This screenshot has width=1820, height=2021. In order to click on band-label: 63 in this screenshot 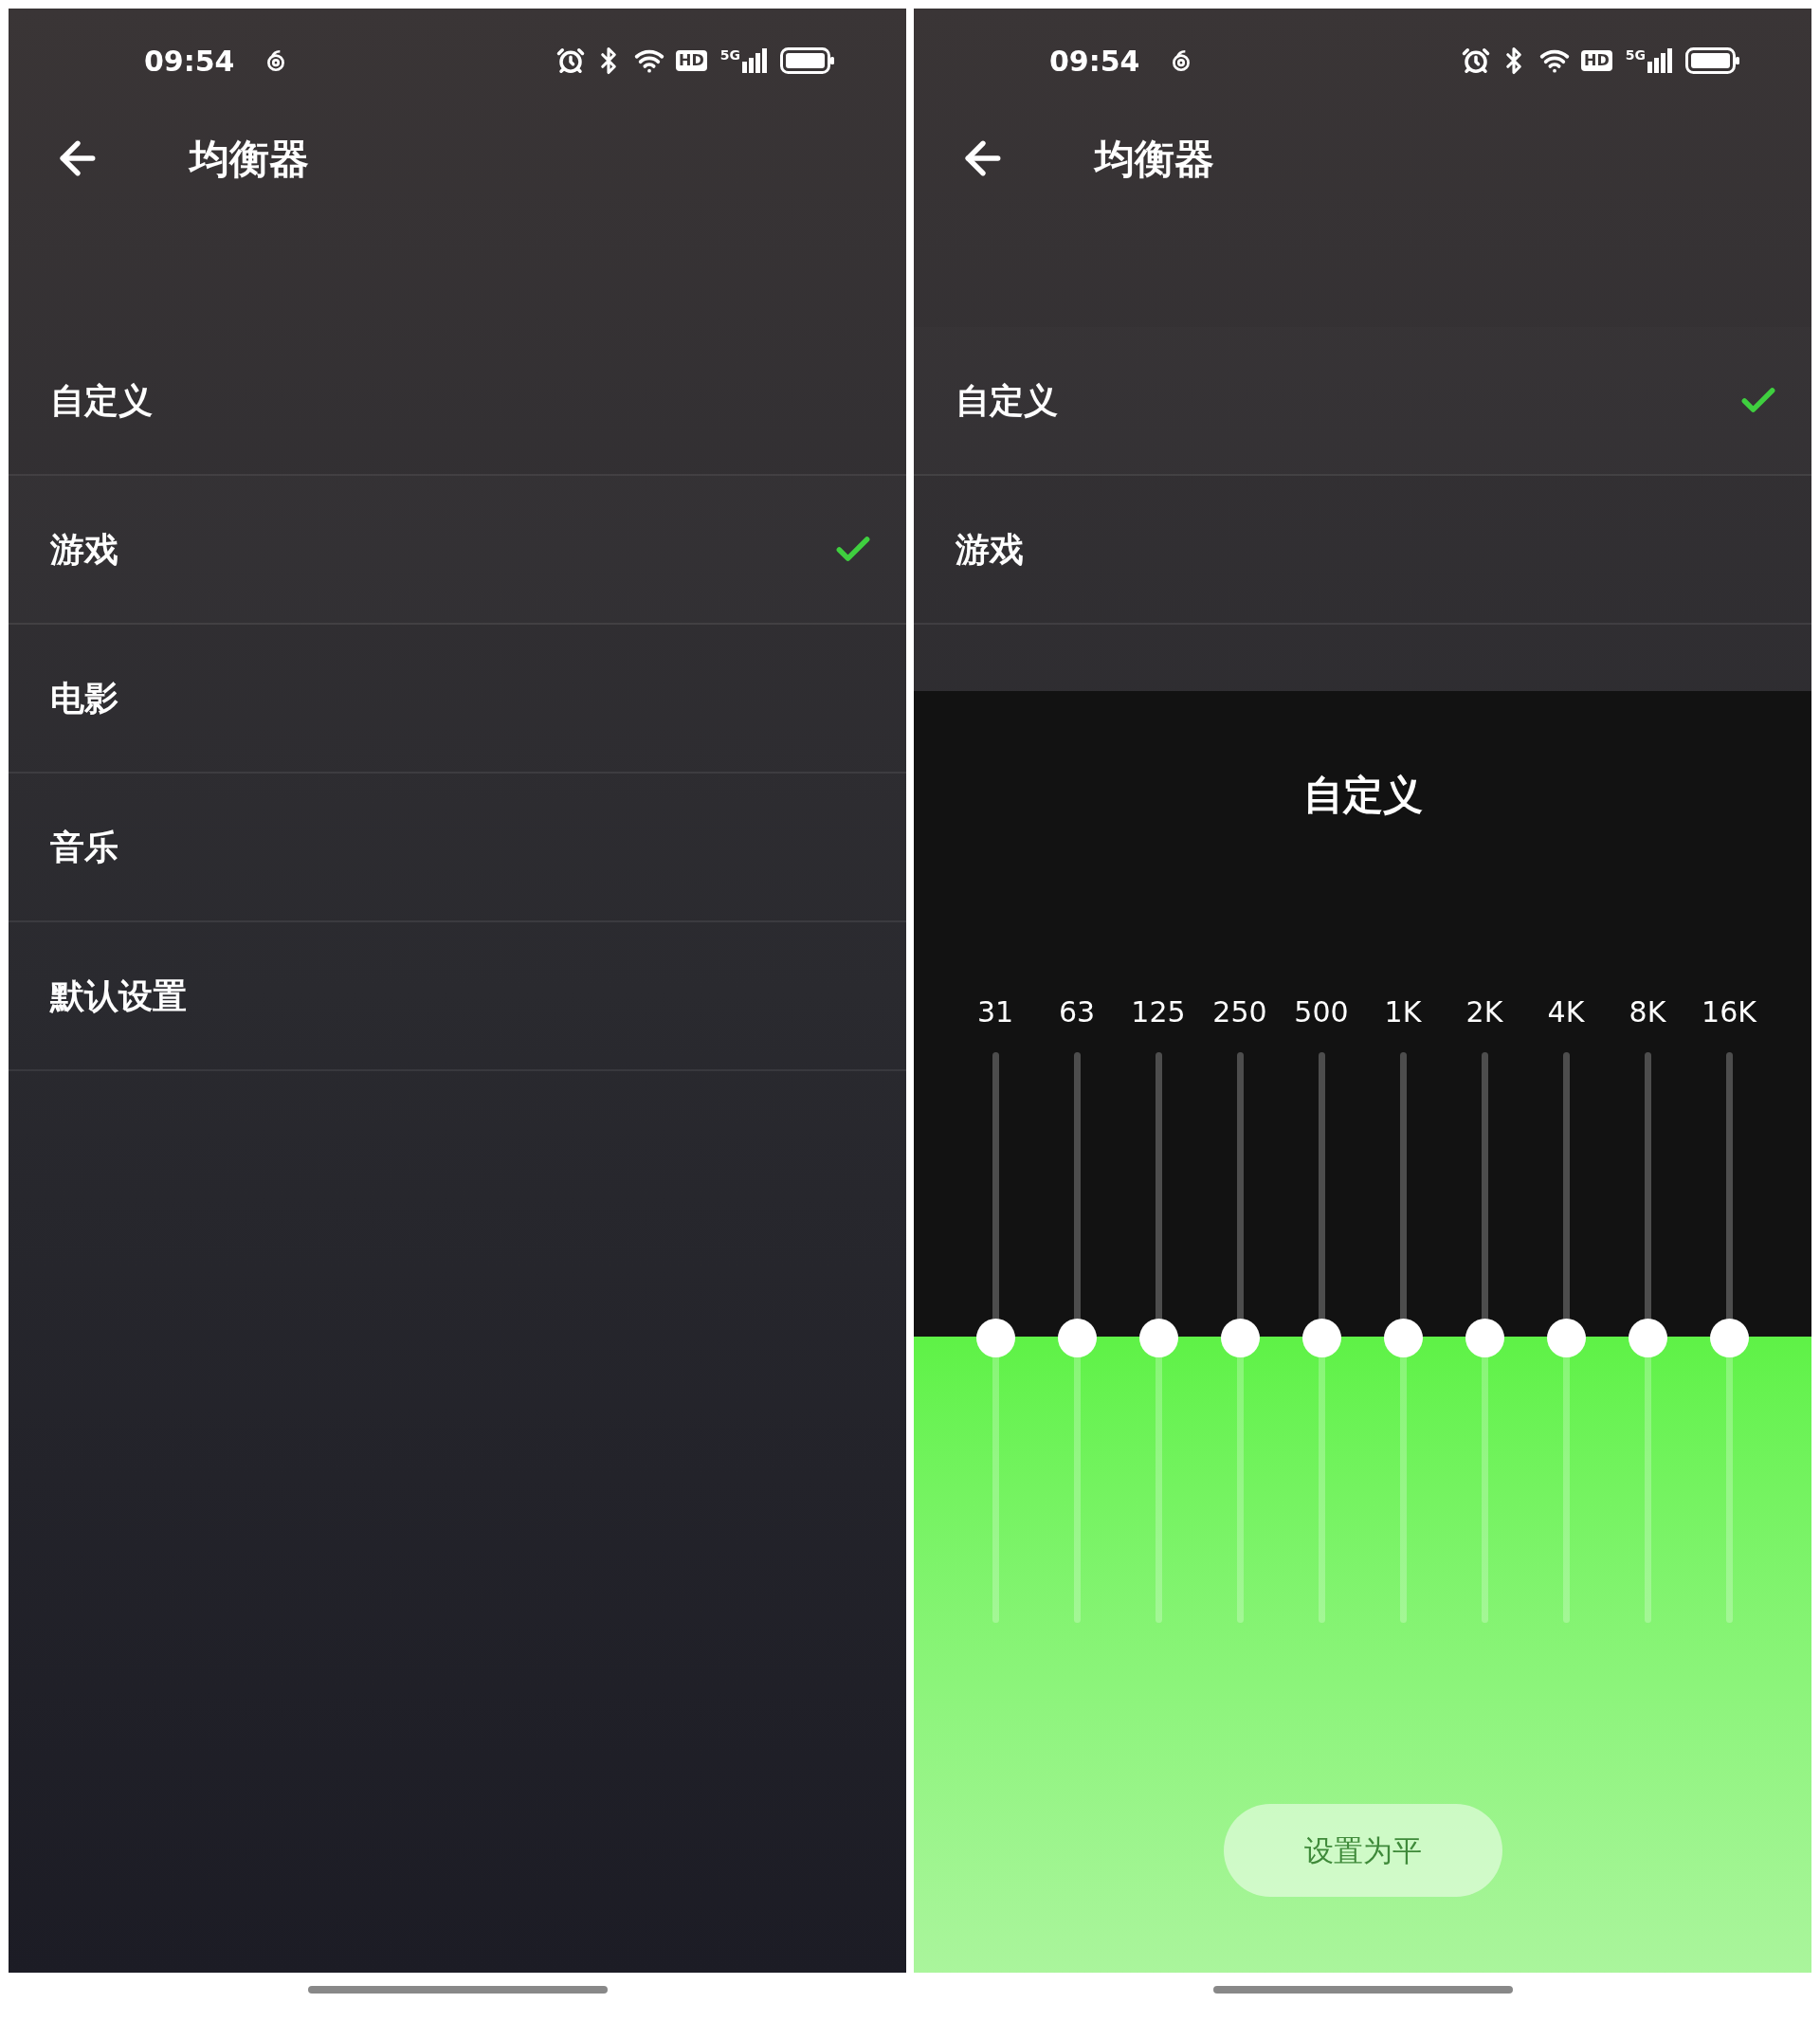, I will do `click(1077, 1012)`.